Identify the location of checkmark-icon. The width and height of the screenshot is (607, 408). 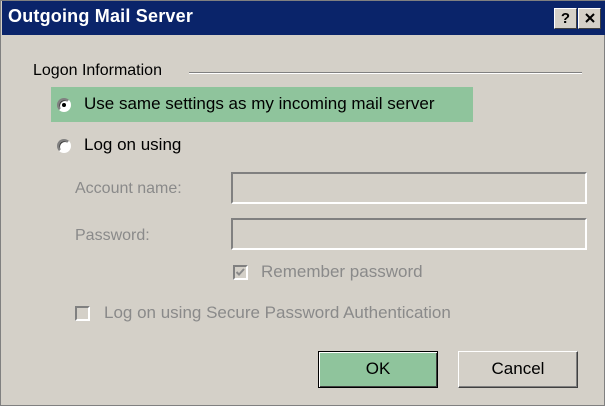
(240, 272).